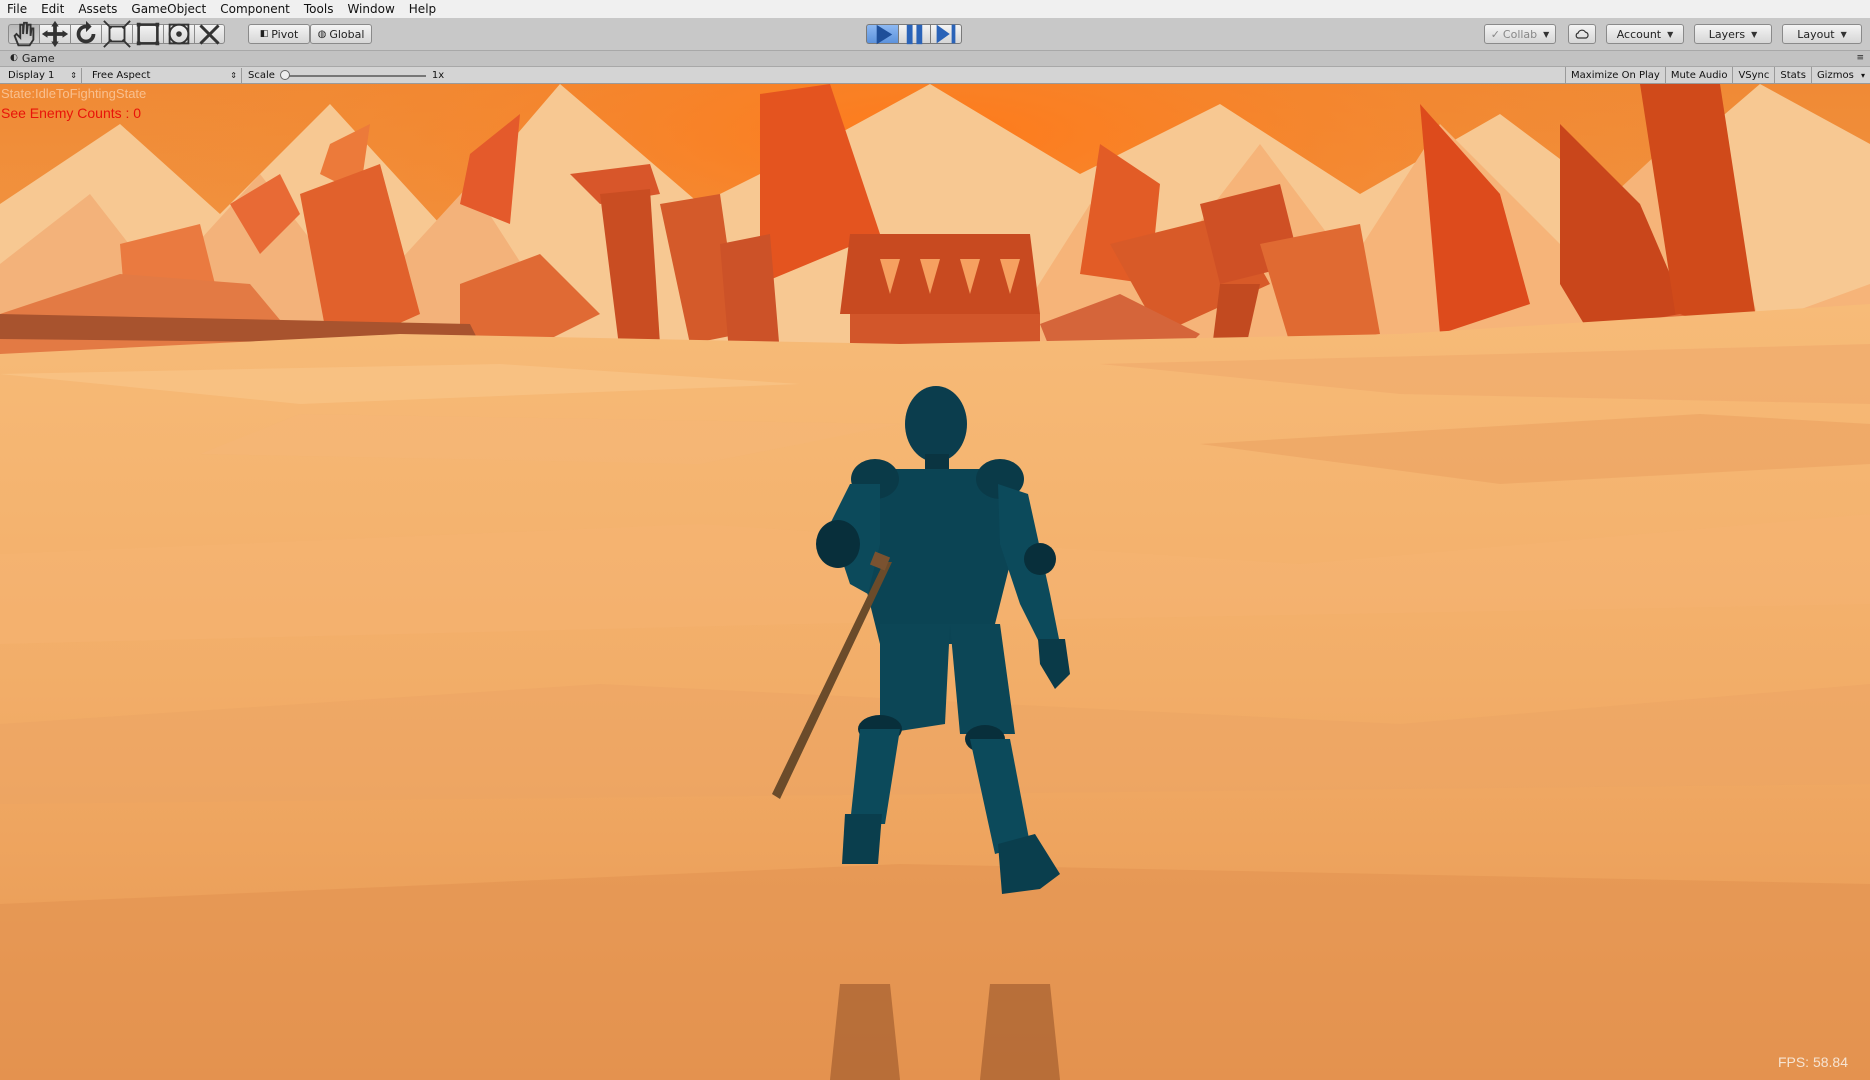 This screenshot has width=1870, height=1080. I want to click on aspect-label: Free Aspect, so click(121, 75).